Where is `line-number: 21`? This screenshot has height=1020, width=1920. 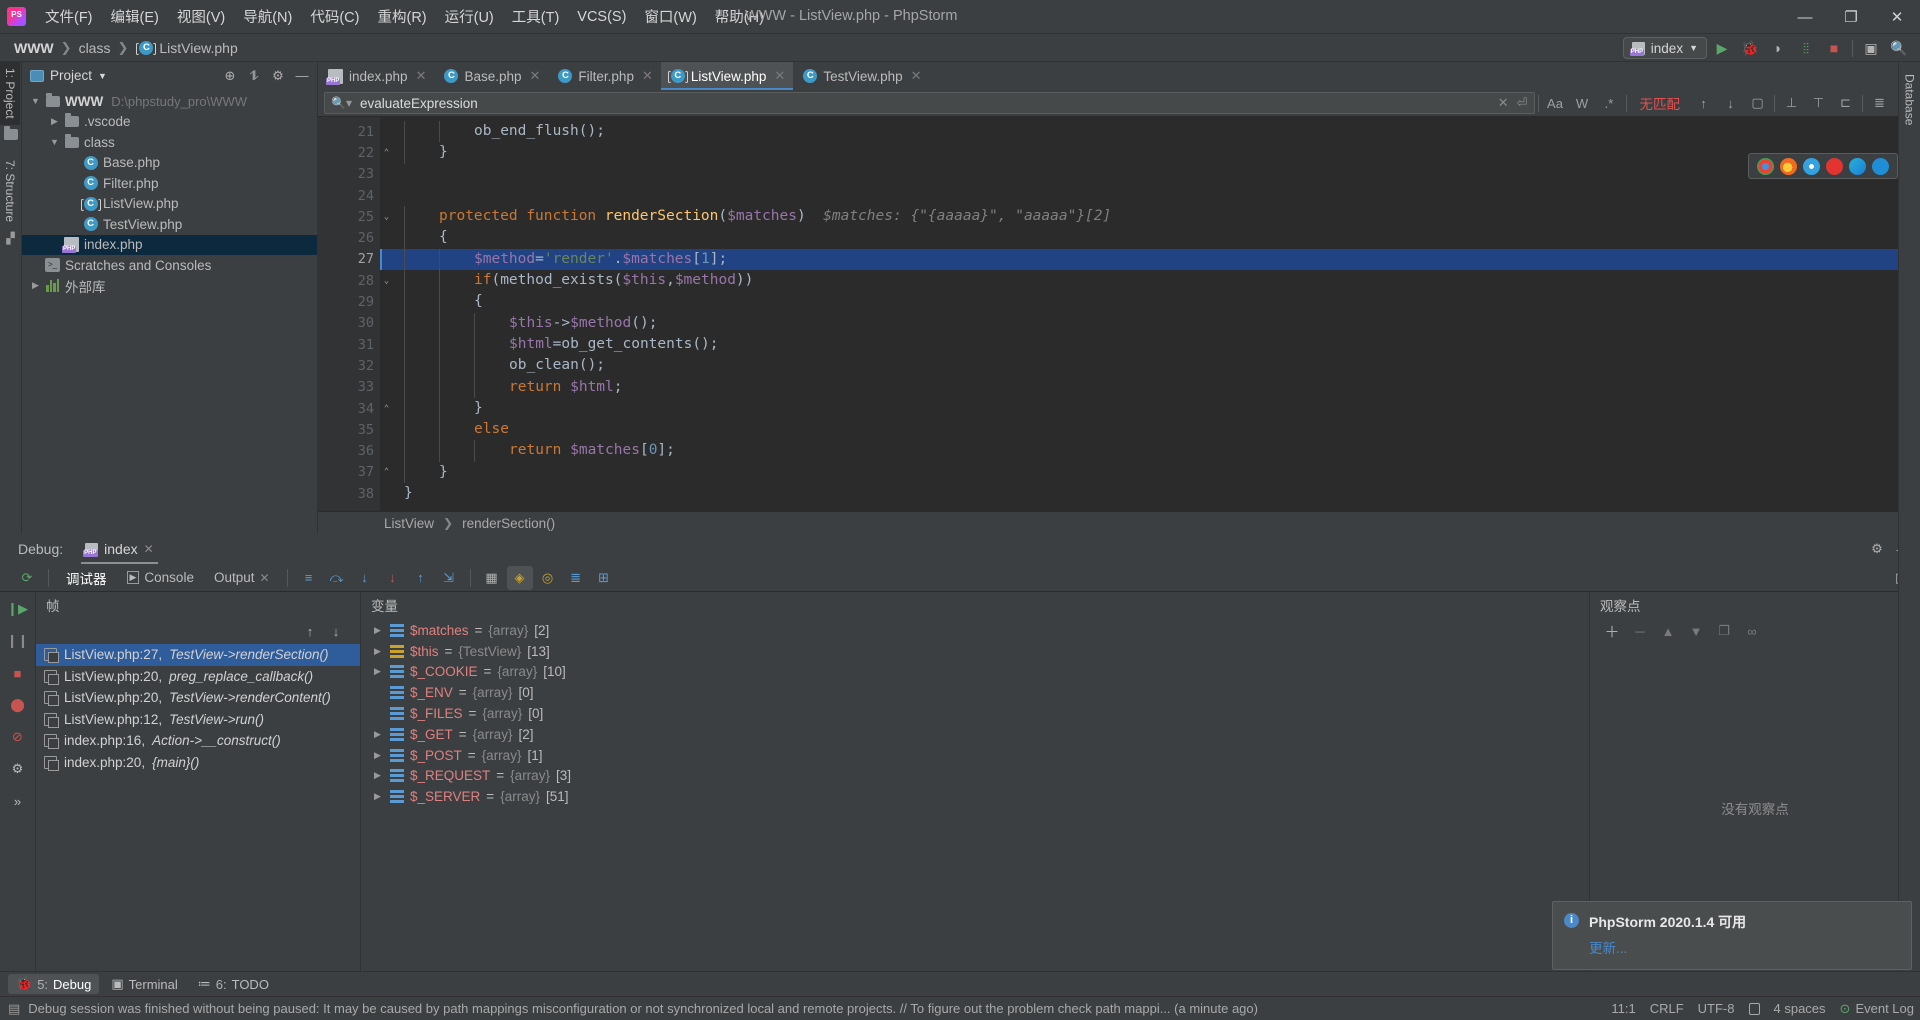
line-number: 21 is located at coordinates (349, 131).